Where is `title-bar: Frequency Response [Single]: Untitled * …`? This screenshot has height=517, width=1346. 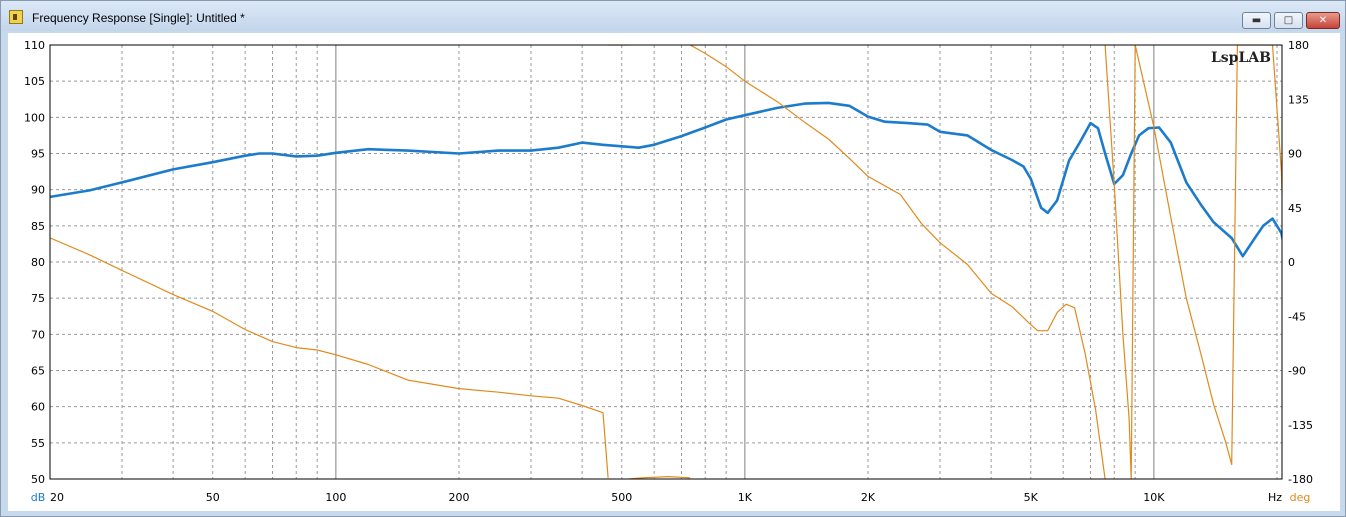 title-bar: Frequency Response [Single]: Untitled * … is located at coordinates (673, 16).